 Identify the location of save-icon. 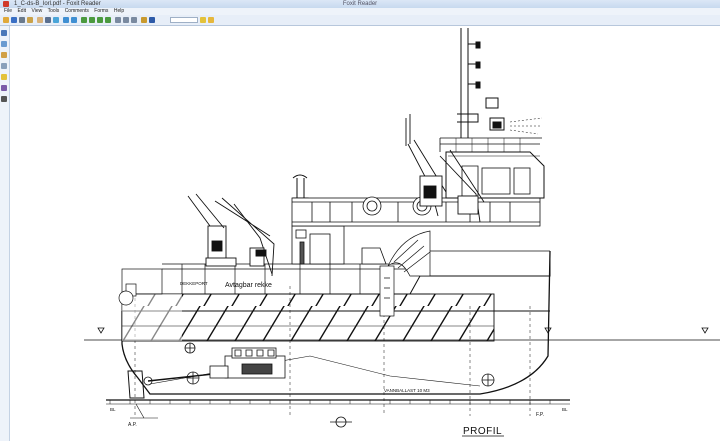
(14, 20).